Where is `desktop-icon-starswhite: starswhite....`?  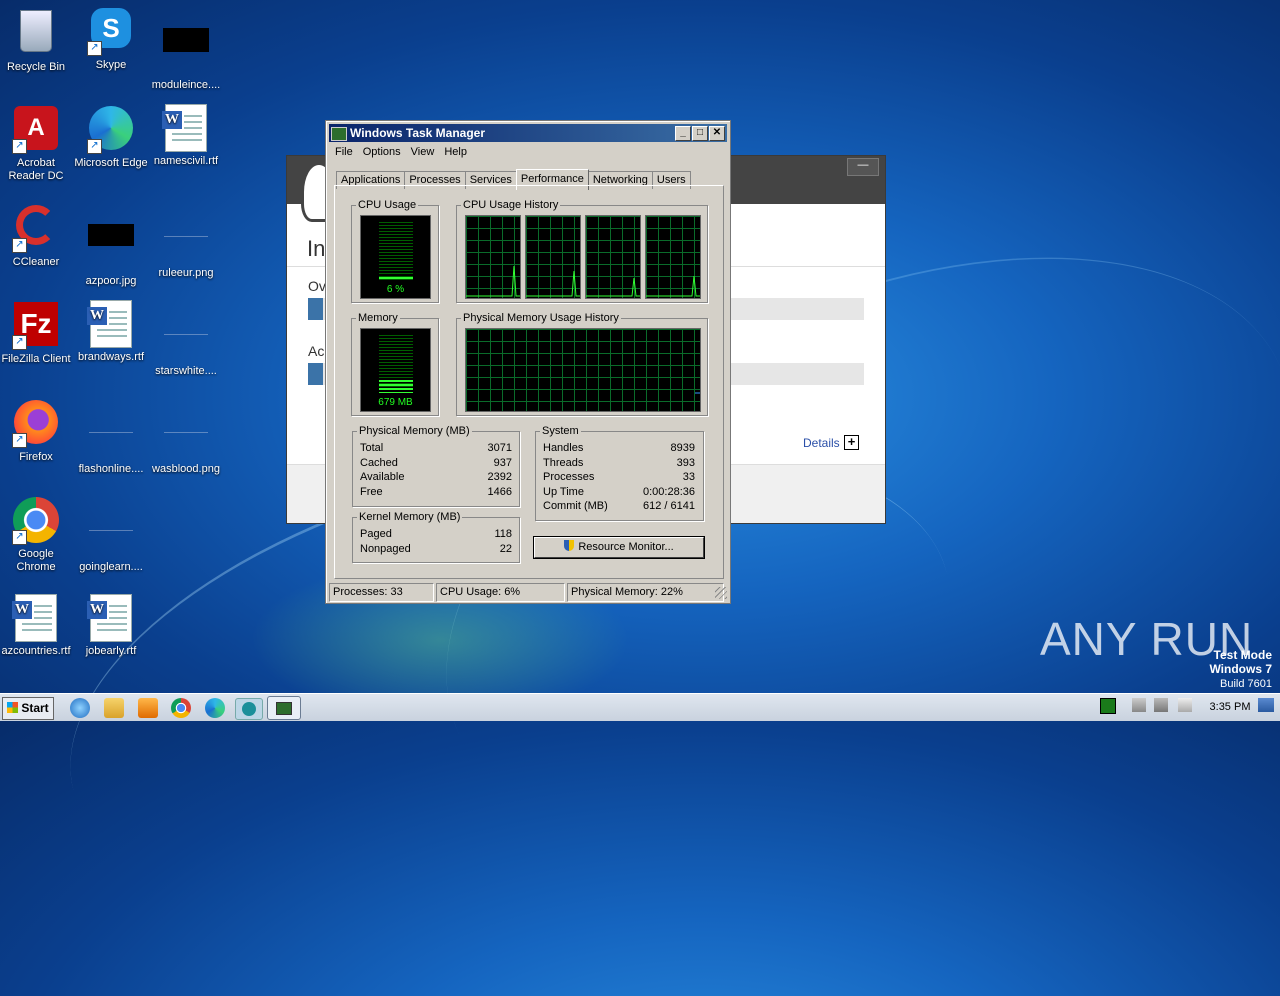
desktop-icon-starswhite: starswhite.... is located at coordinates (186, 339).